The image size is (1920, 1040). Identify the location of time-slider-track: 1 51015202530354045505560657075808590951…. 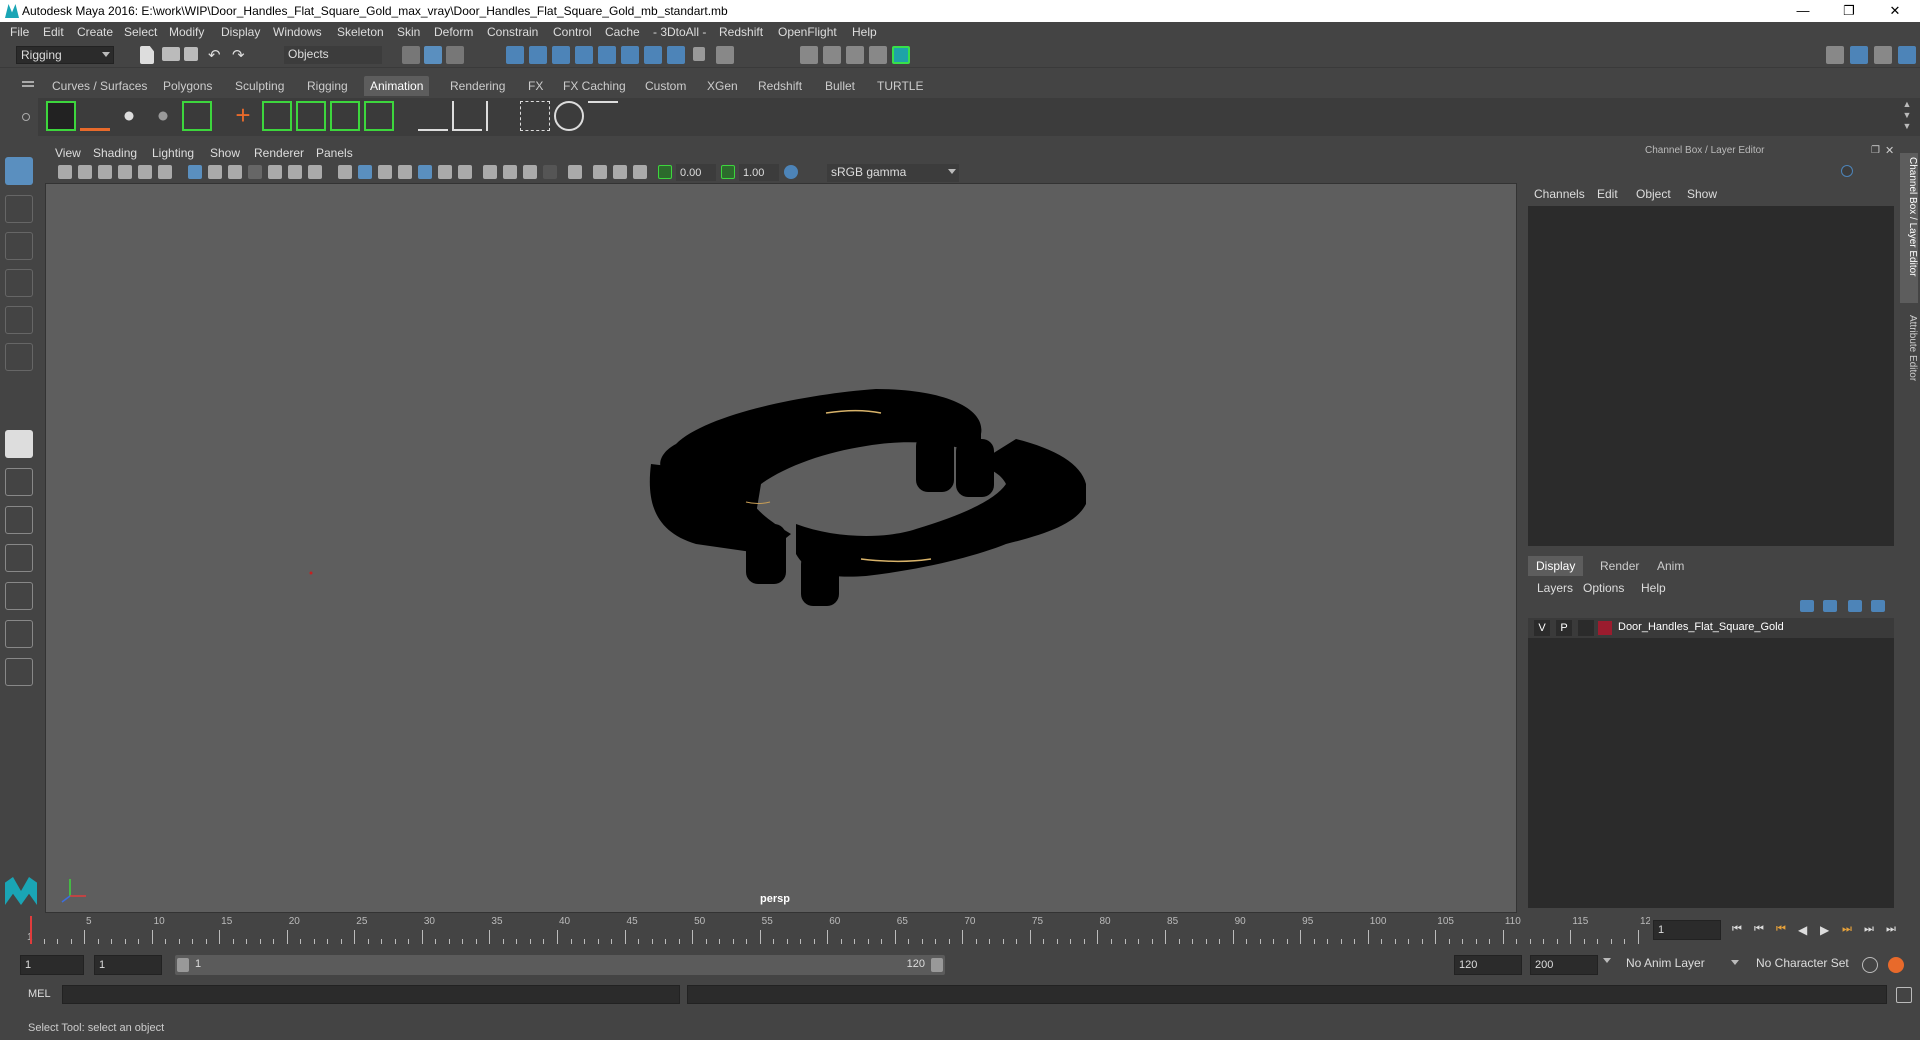
(839, 930).